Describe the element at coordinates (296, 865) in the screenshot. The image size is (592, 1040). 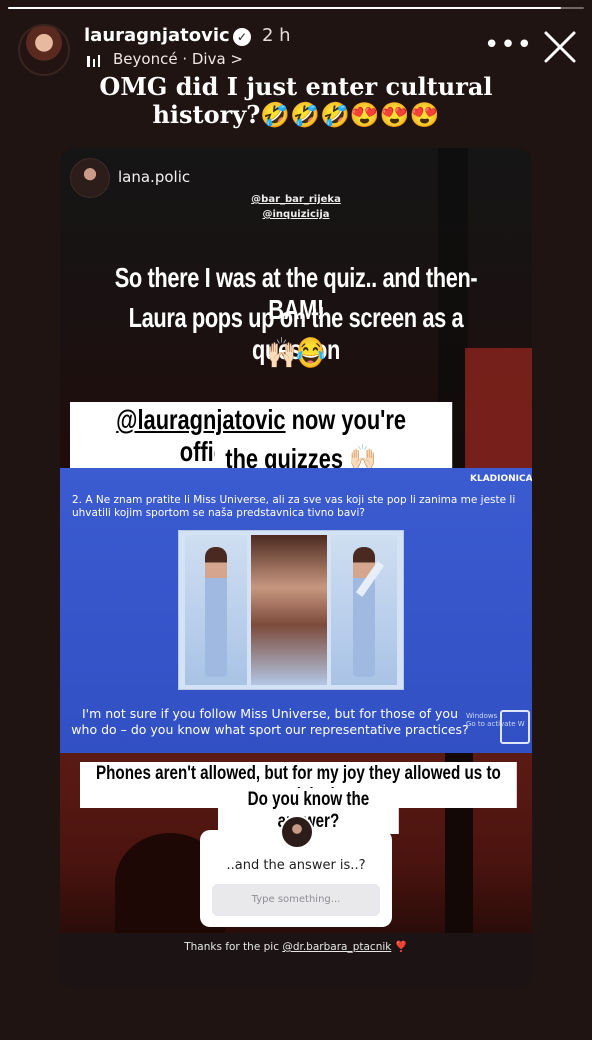
I see `sticker-title: ..and the answer is..?` at that location.